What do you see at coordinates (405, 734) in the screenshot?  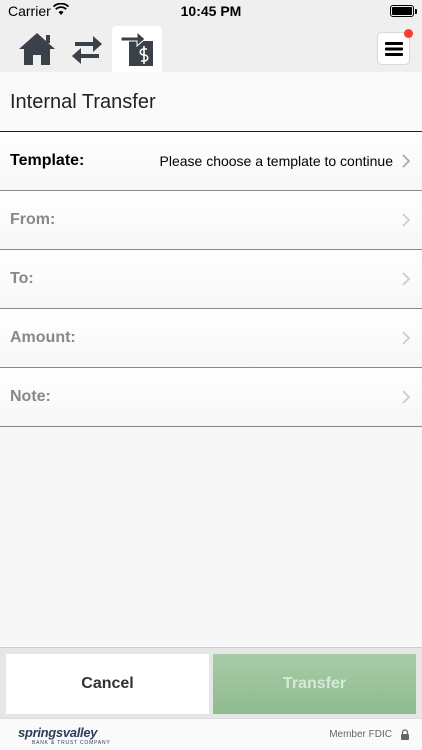 I see `lock-icon` at bounding box center [405, 734].